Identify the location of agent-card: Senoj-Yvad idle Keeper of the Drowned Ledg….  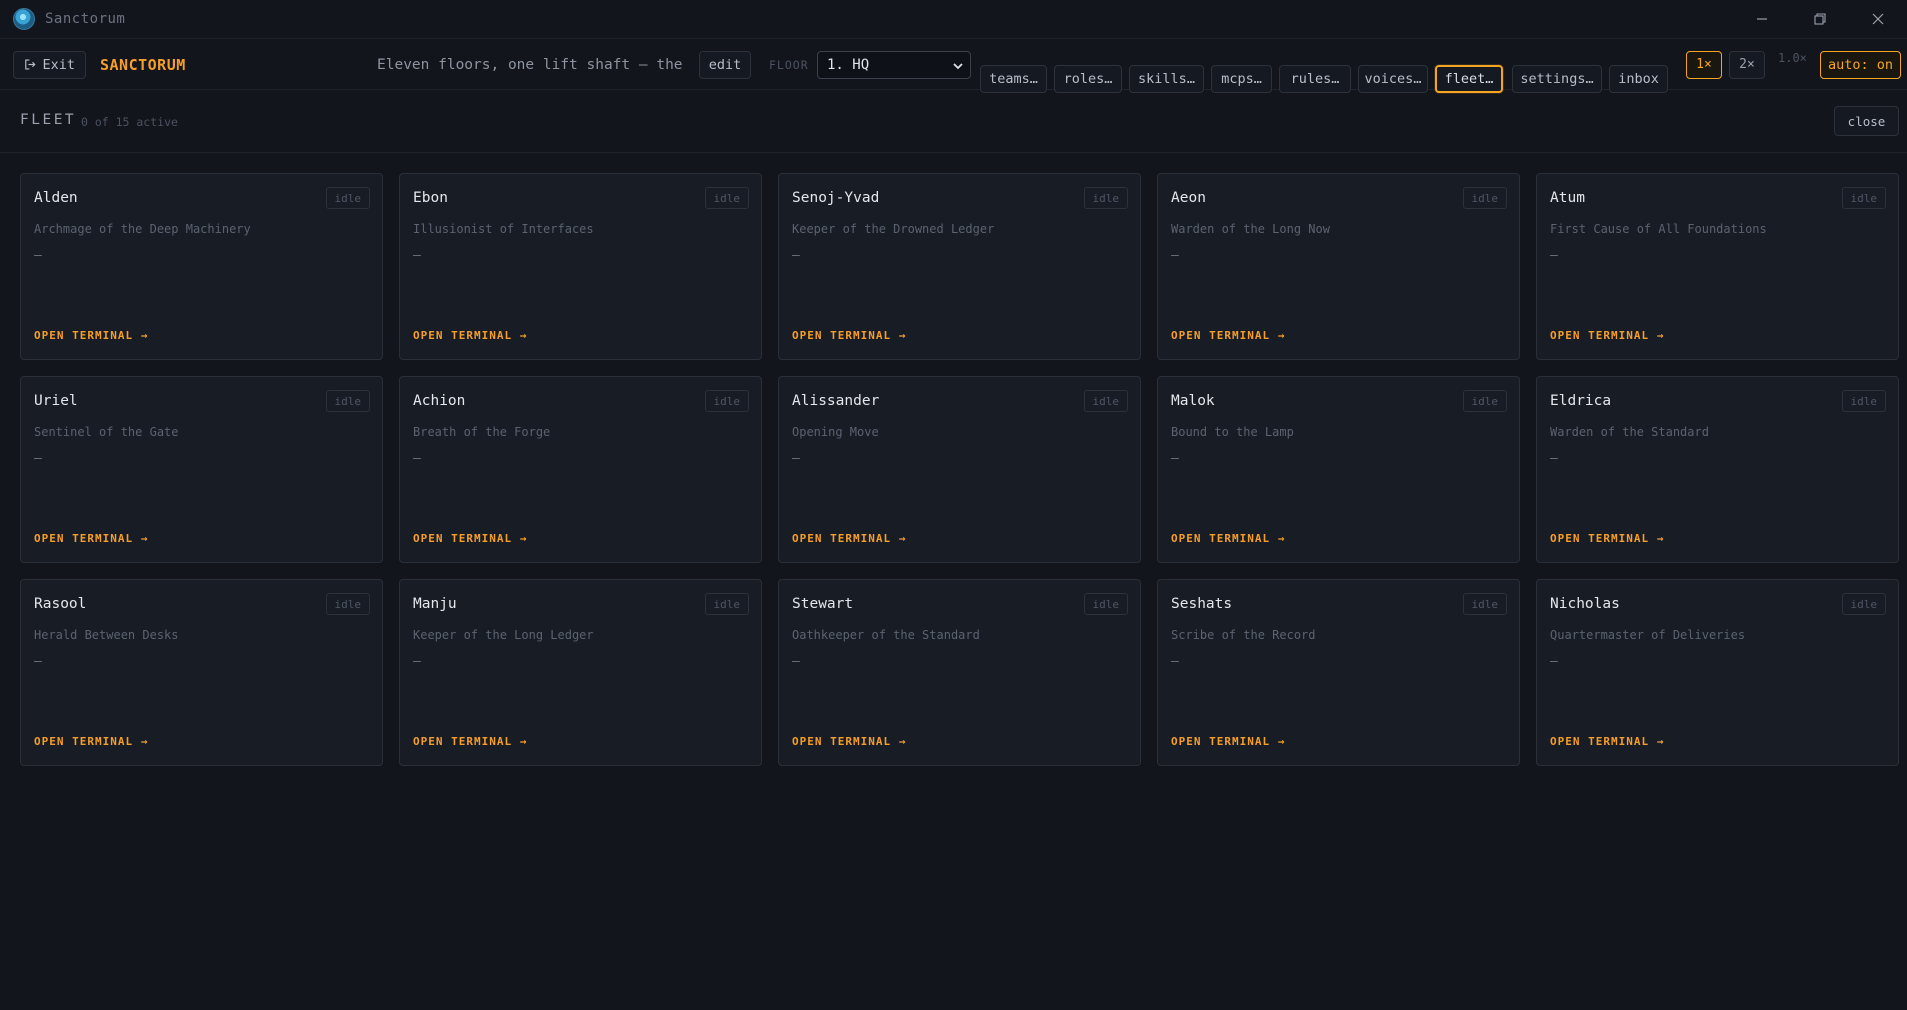
(959, 266).